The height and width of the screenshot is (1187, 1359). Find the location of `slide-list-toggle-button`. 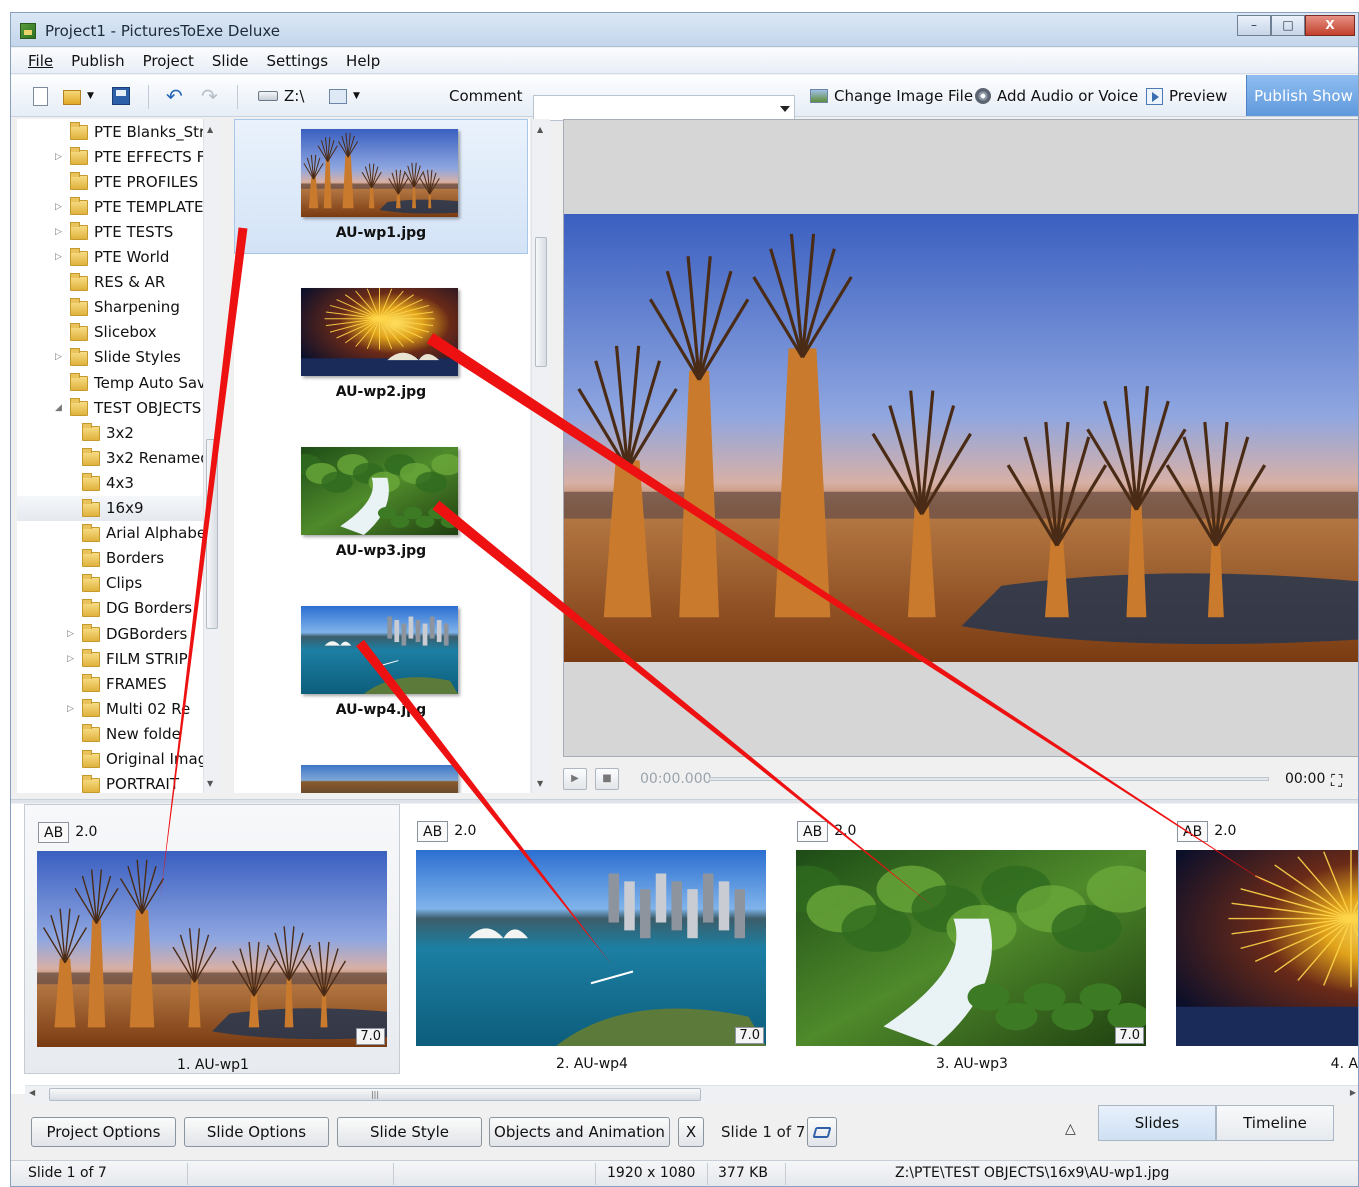

slide-list-toggle-button is located at coordinates (822, 1132).